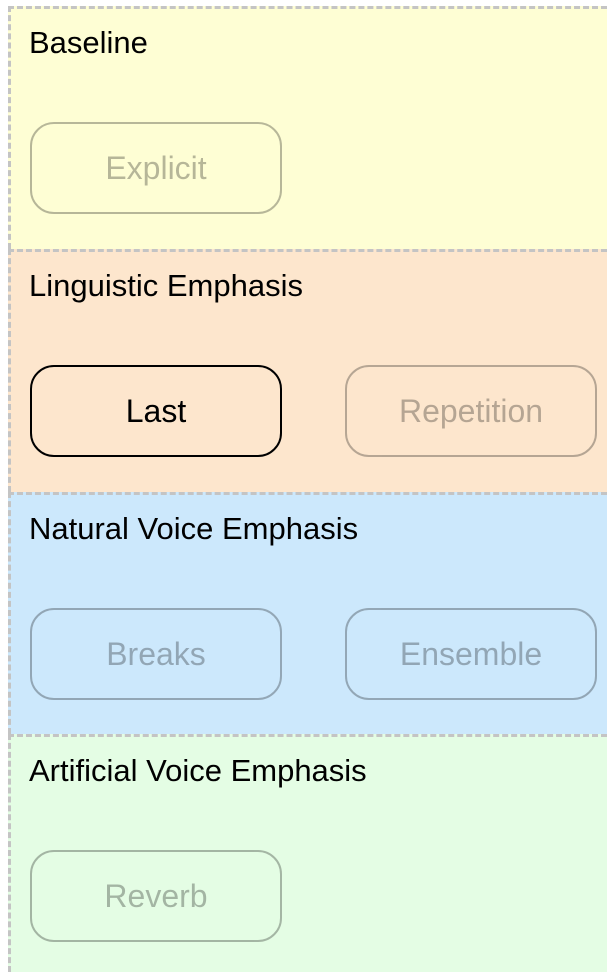  Describe the element at coordinates (198, 770) in the screenshot. I see `group-title-artificial-voice-emphasis: Artificial Voice Emphasis` at that location.